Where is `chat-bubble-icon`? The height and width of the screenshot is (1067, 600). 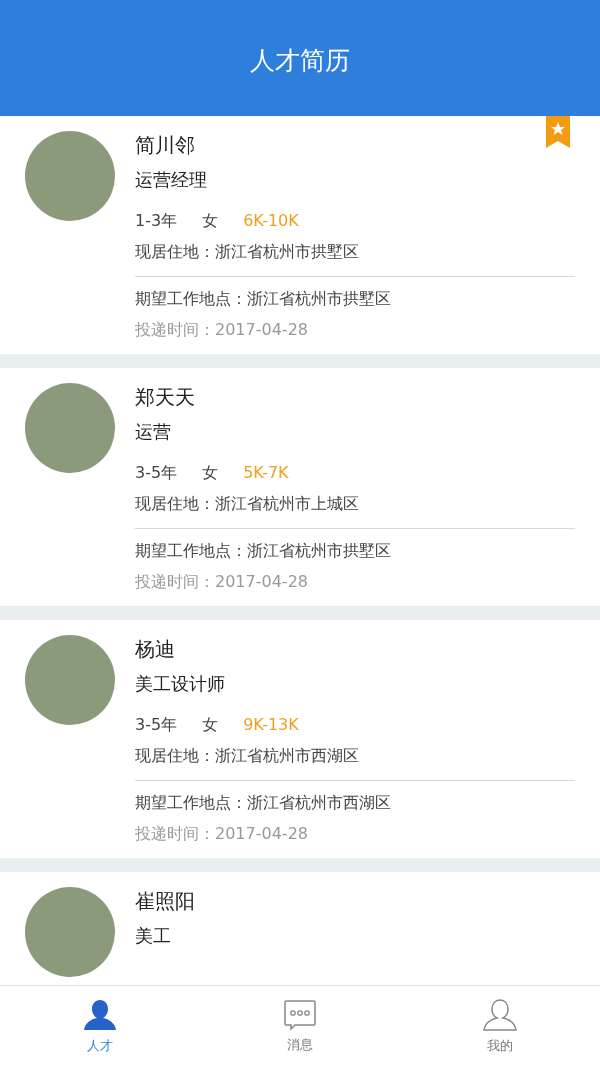
chat-bubble-icon is located at coordinates (300, 1014).